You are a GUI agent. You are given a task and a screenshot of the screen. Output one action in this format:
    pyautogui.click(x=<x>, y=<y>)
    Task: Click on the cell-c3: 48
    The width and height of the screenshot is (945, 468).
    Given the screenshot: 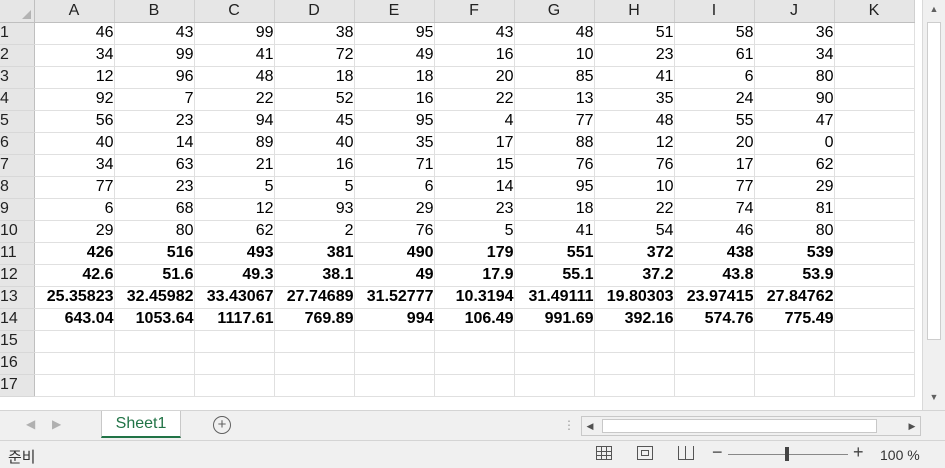 What is the action you would take?
    pyautogui.click(x=234, y=77)
    